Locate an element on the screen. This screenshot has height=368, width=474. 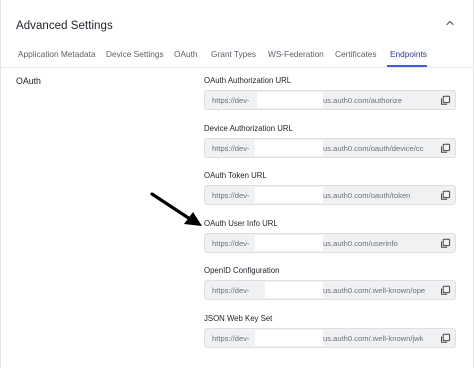
tab-grant-types: Grant Types is located at coordinates (233, 54).